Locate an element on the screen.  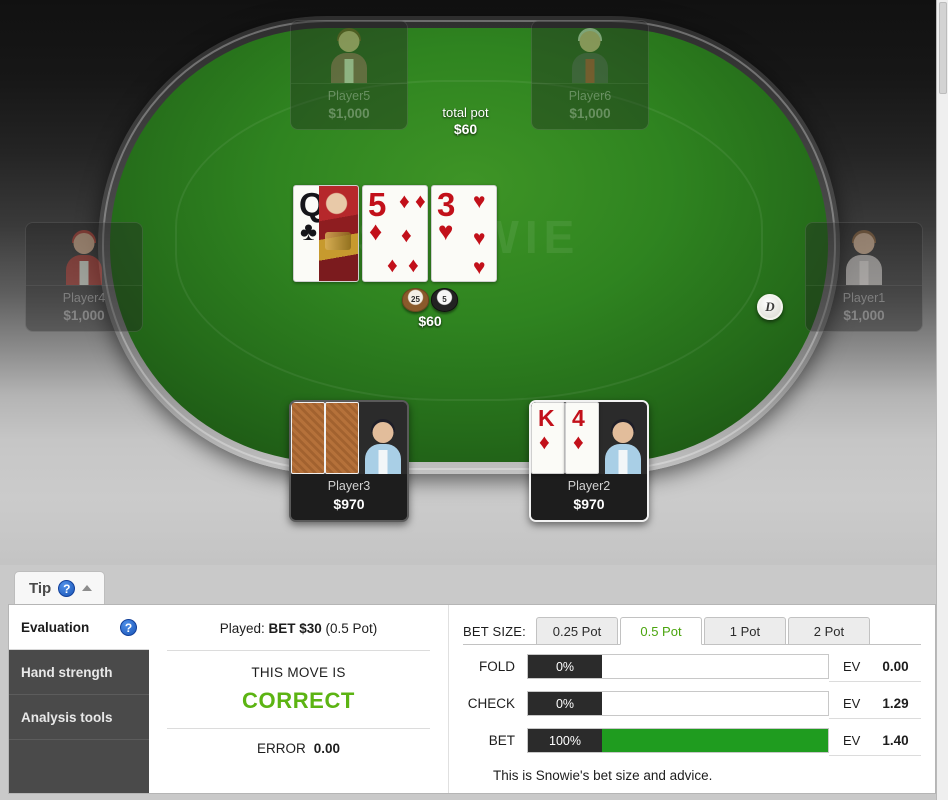
avatar-player2 is located at coordinates (623, 445).